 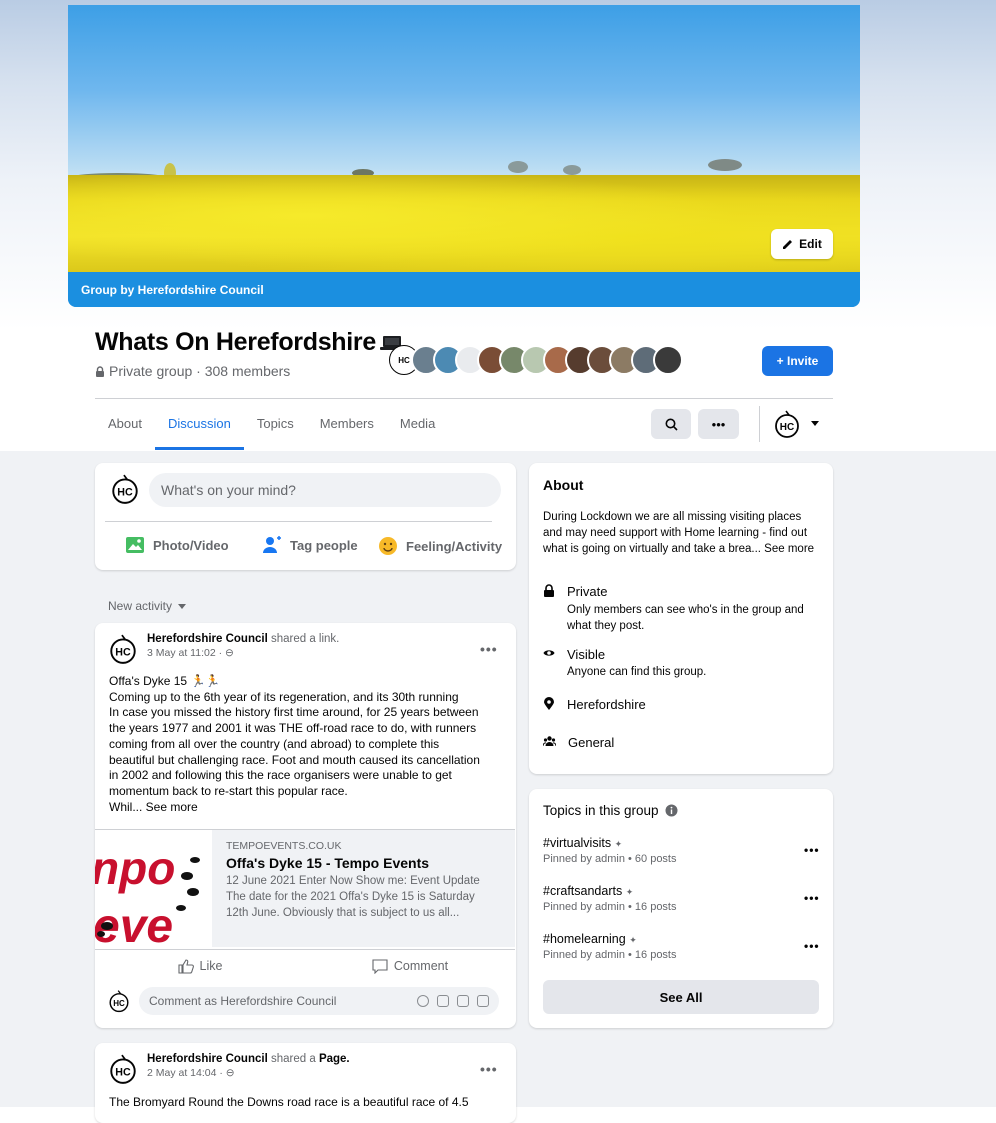 I want to click on account-menu-caret-icon, so click(x=815, y=423).